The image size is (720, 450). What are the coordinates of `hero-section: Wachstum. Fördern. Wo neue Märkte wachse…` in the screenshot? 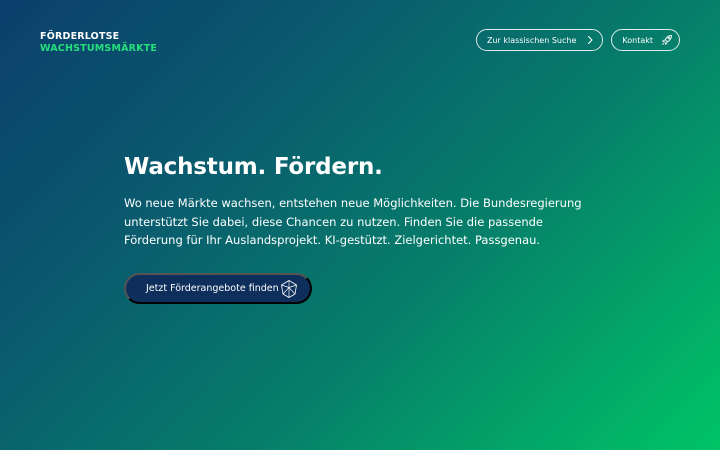 It's located at (364, 201).